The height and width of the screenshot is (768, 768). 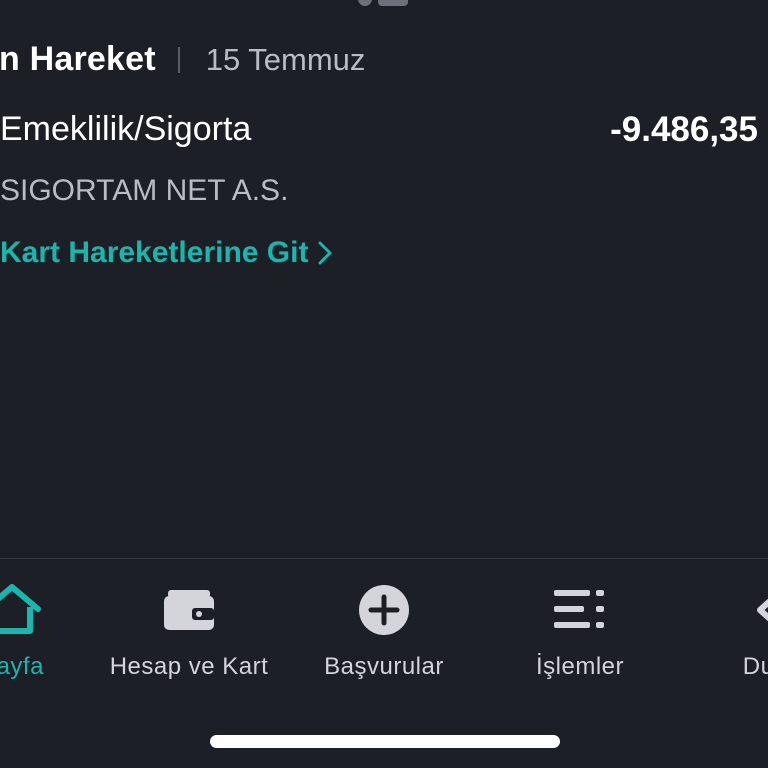 I want to click on home-indicator, so click(x=385, y=741).